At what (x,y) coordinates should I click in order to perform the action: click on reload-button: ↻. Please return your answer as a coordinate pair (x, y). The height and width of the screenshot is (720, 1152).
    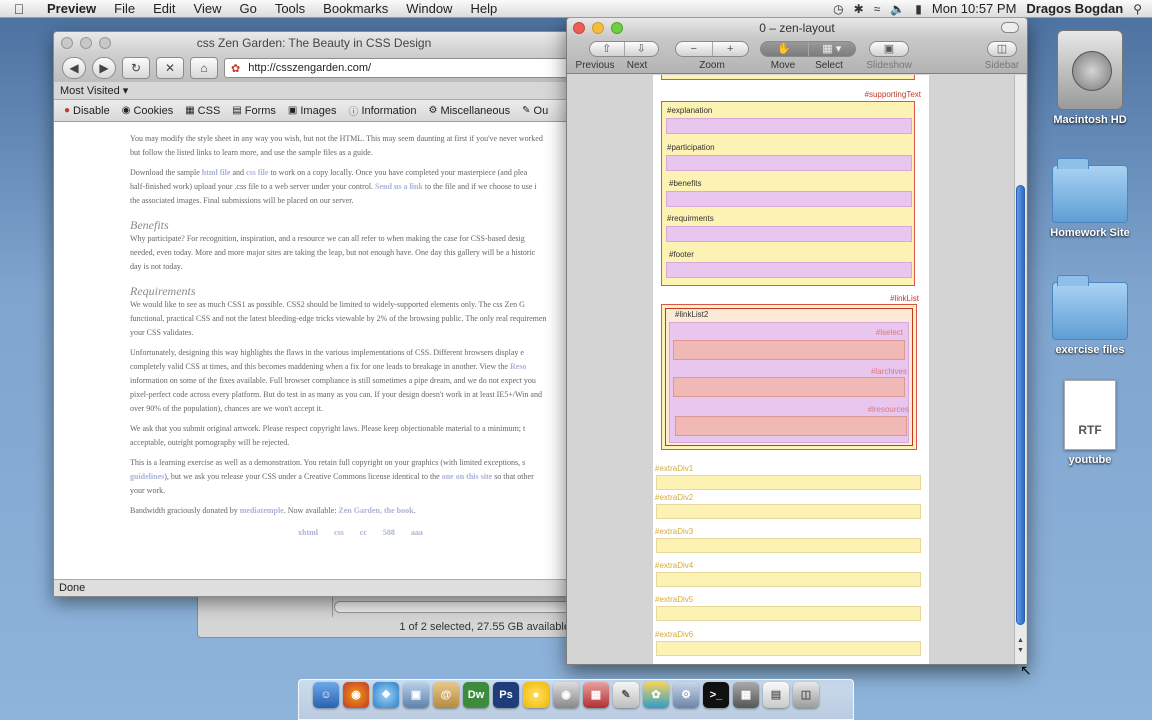
    Looking at the image, I should click on (136, 68).